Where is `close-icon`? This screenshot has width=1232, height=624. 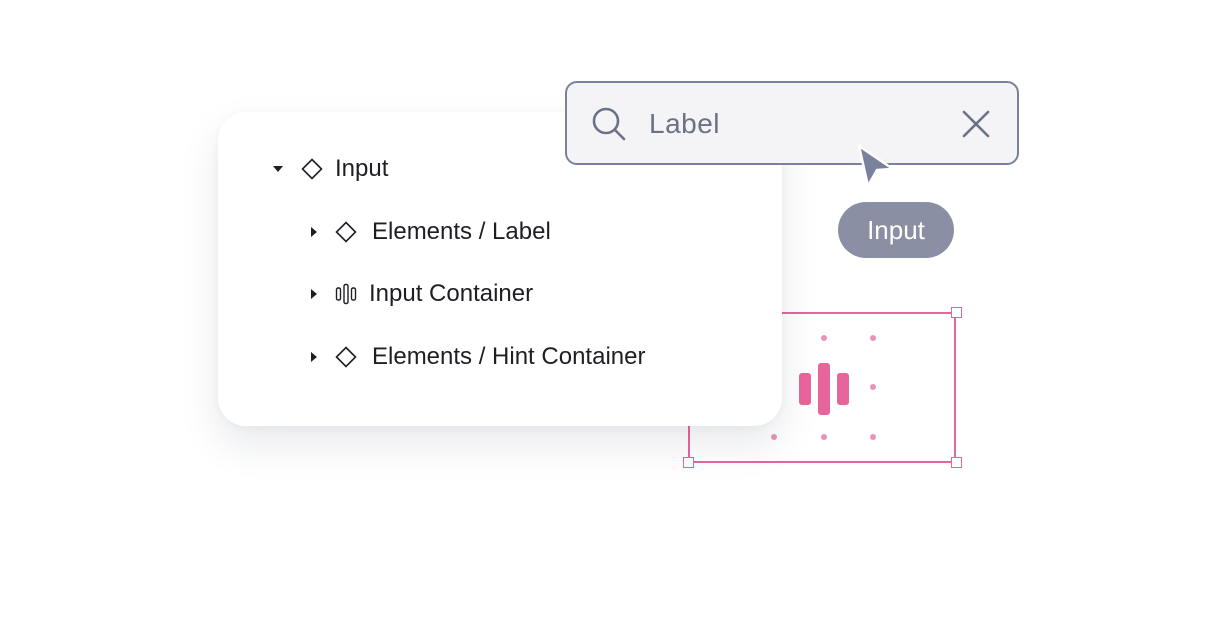 close-icon is located at coordinates (976, 124).